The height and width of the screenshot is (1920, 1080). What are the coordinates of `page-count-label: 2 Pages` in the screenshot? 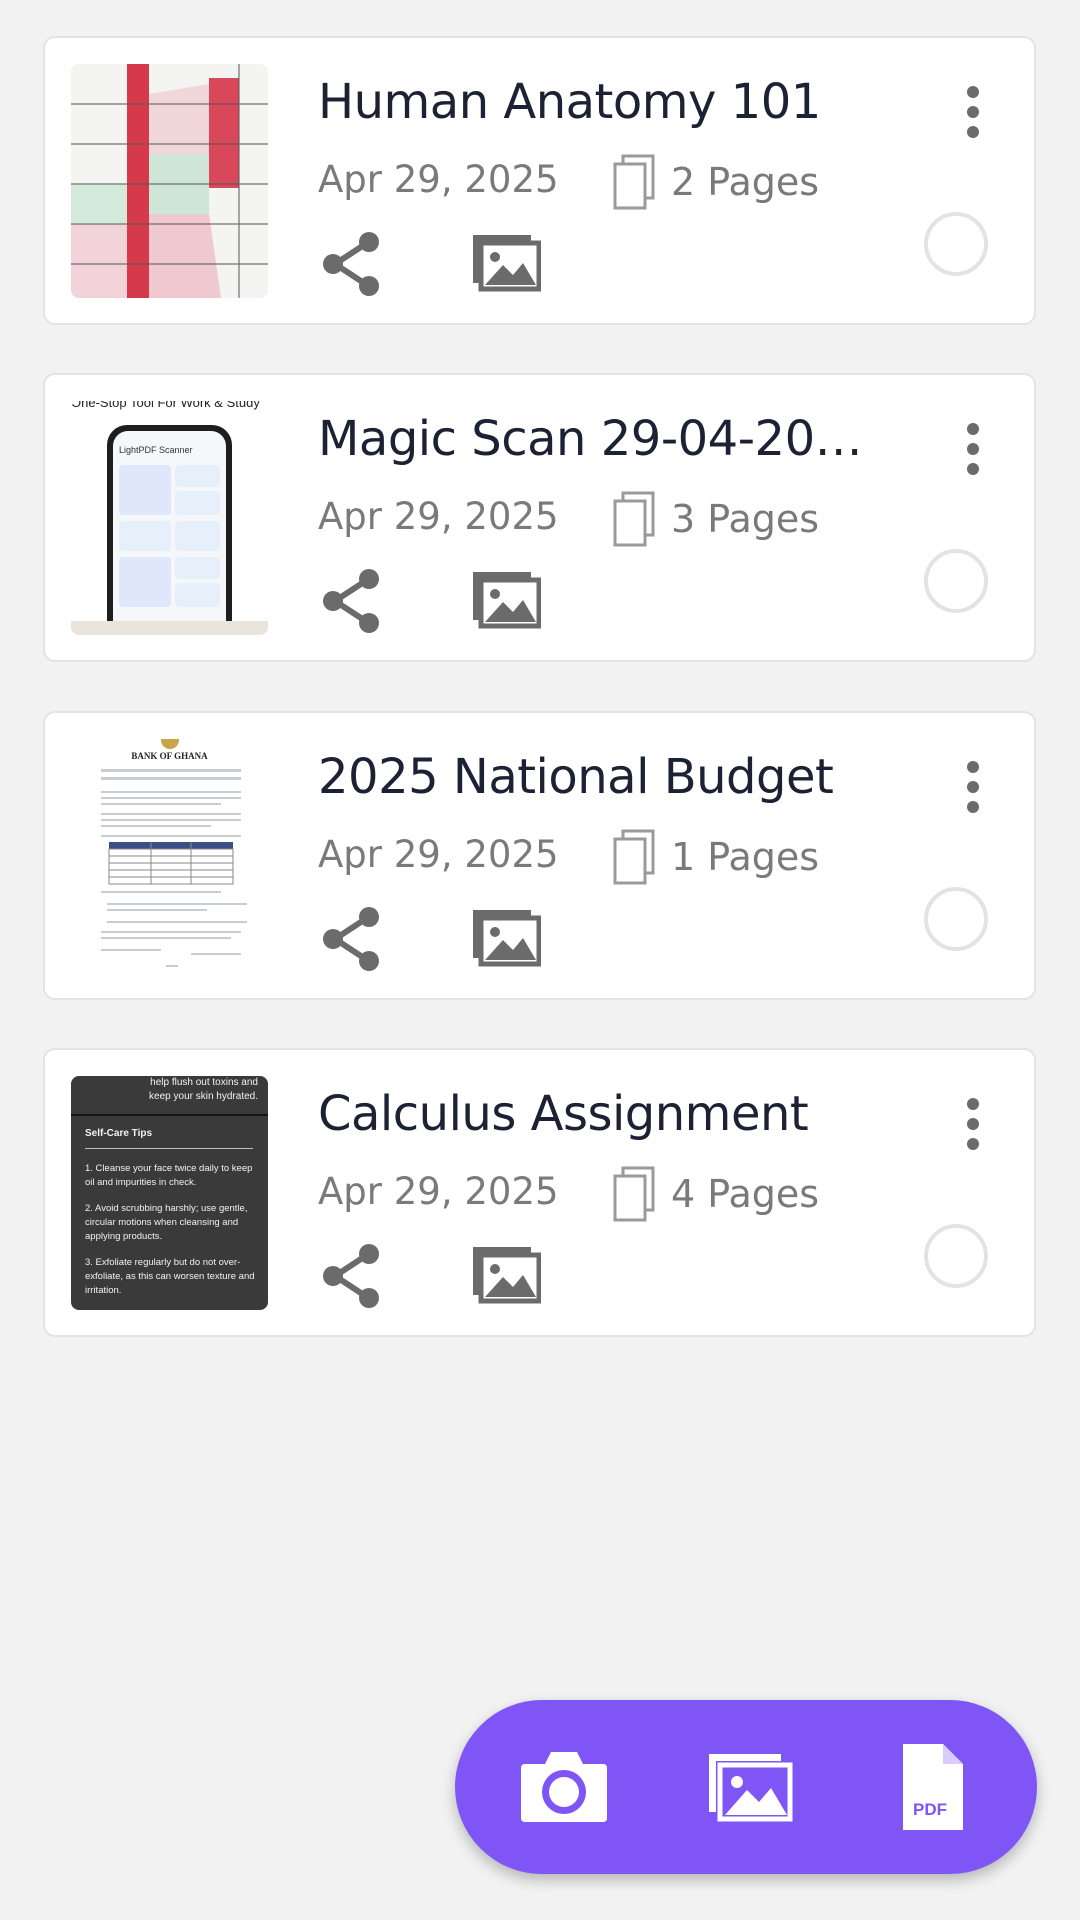 It's located at (745, 182).